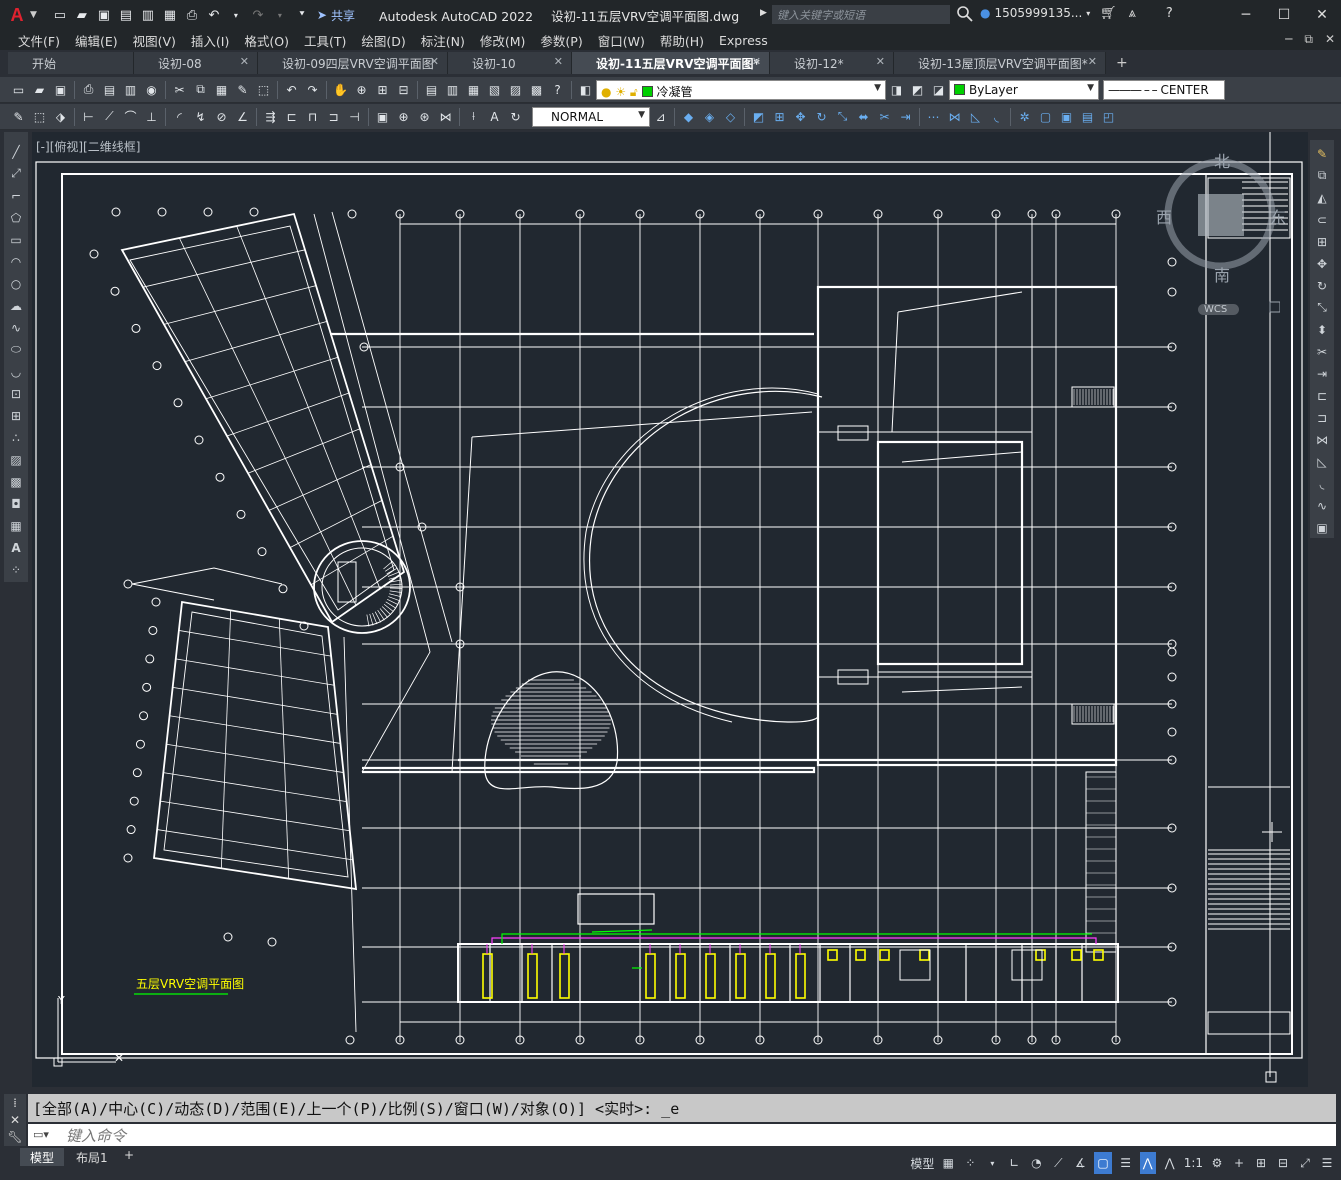  What do you see at coordinates (1322, 285) in the screenshot?
I see `rotate-icon: ↻` at bounding box center [1322, 285].